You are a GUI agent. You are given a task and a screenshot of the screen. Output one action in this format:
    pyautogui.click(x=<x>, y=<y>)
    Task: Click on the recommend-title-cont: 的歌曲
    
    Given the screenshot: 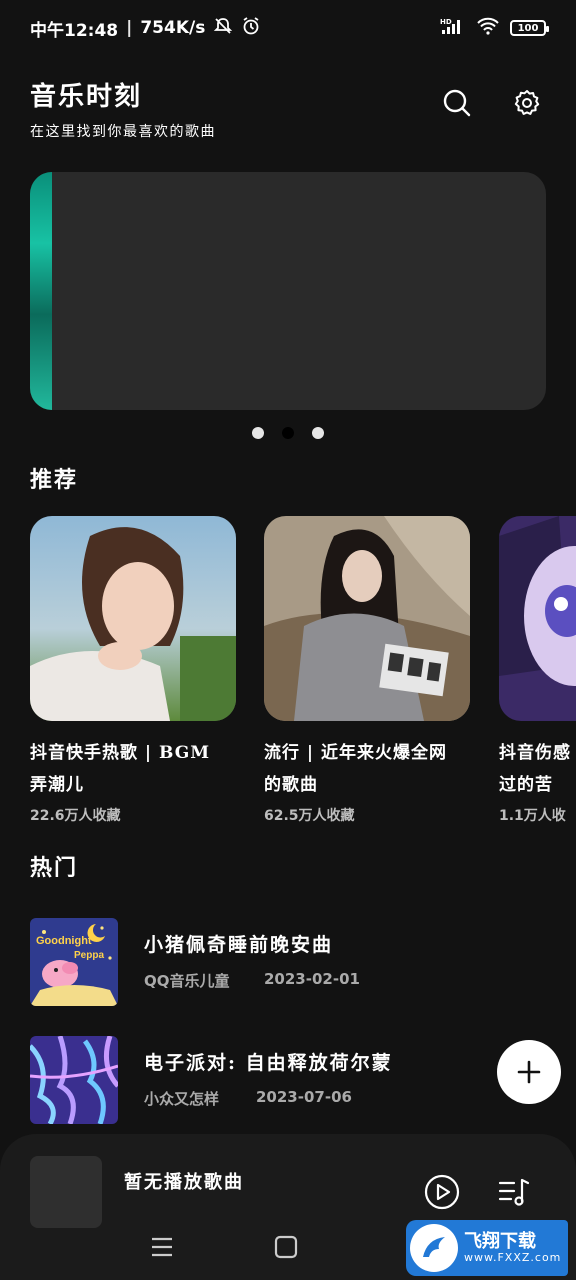 What is the action you would take?
    pyautogui.click(x=291, y=785)
    